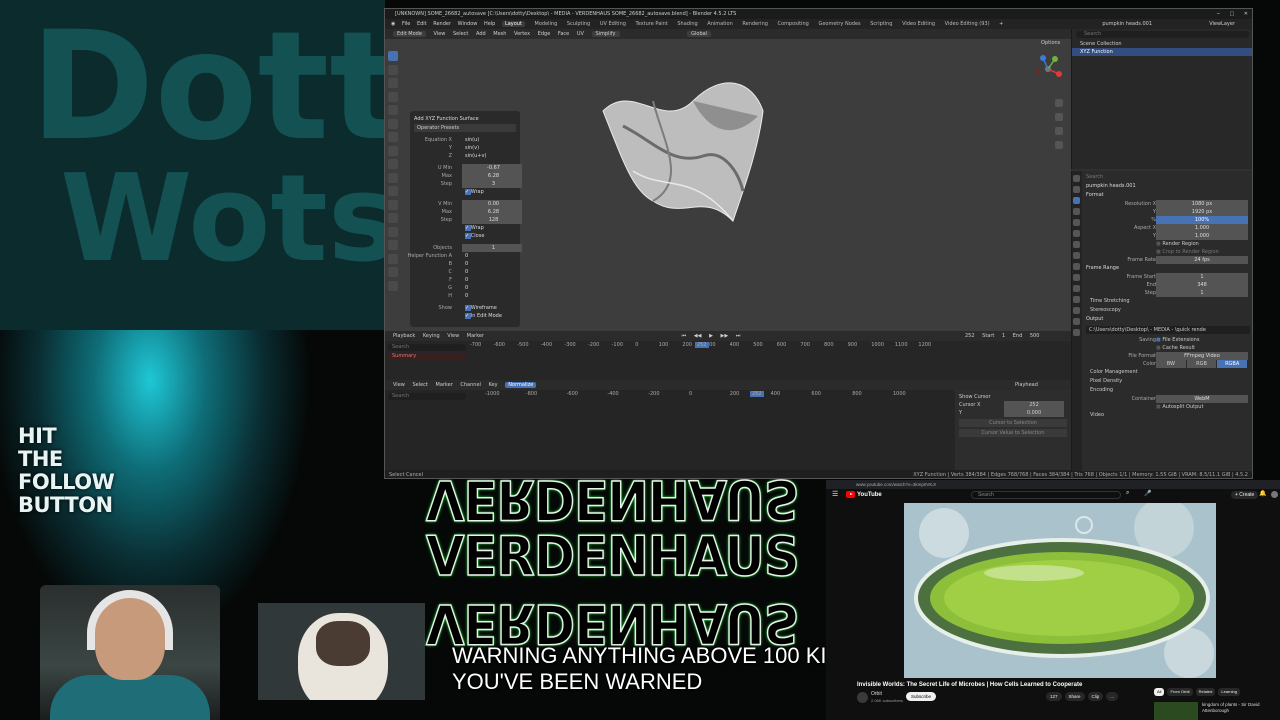  Describe the element at coordinates (881, 24) in the screenshot. I see `workspace-tab-scripting: Scripting` at that location.